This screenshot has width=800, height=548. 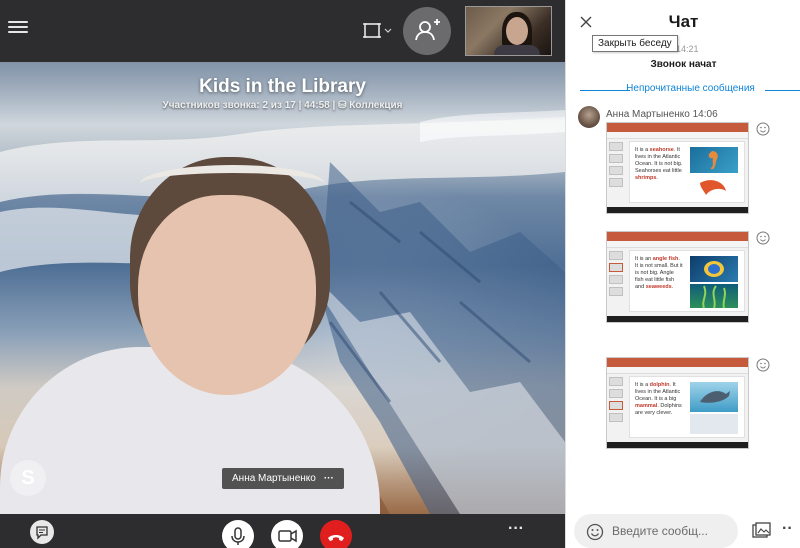 What do you see at coordinates (589, 117) in the screenshot?
I see `avatar` at bounding box center [589, 117].